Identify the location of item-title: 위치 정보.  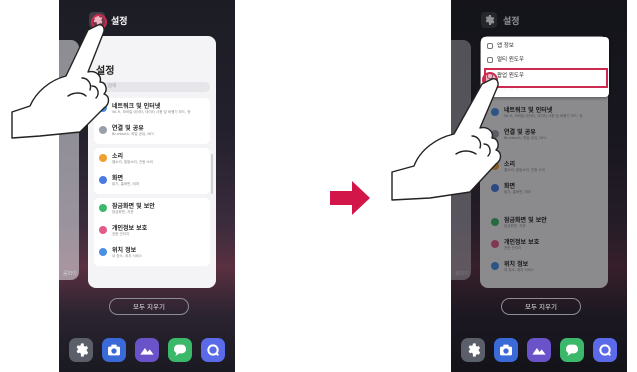
(124, 250).